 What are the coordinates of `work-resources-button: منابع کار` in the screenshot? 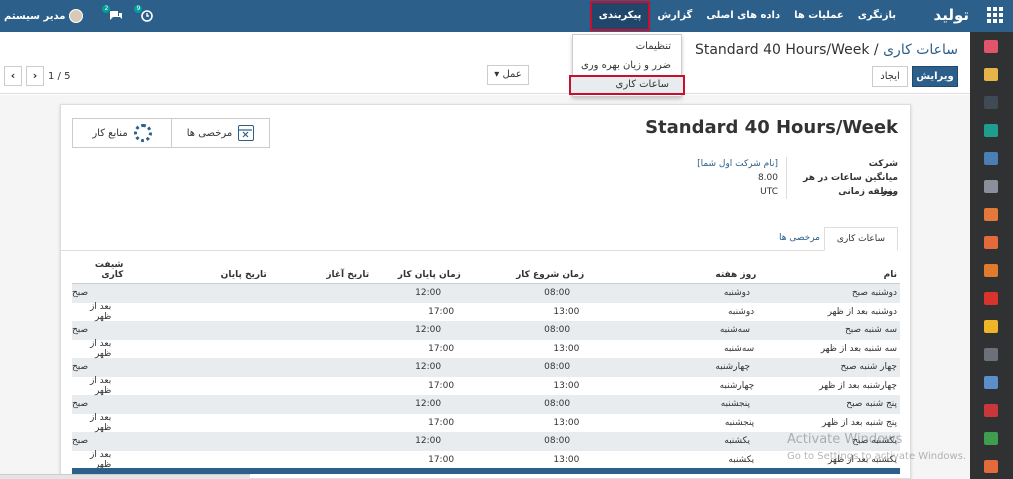 It's located at (122, 133).